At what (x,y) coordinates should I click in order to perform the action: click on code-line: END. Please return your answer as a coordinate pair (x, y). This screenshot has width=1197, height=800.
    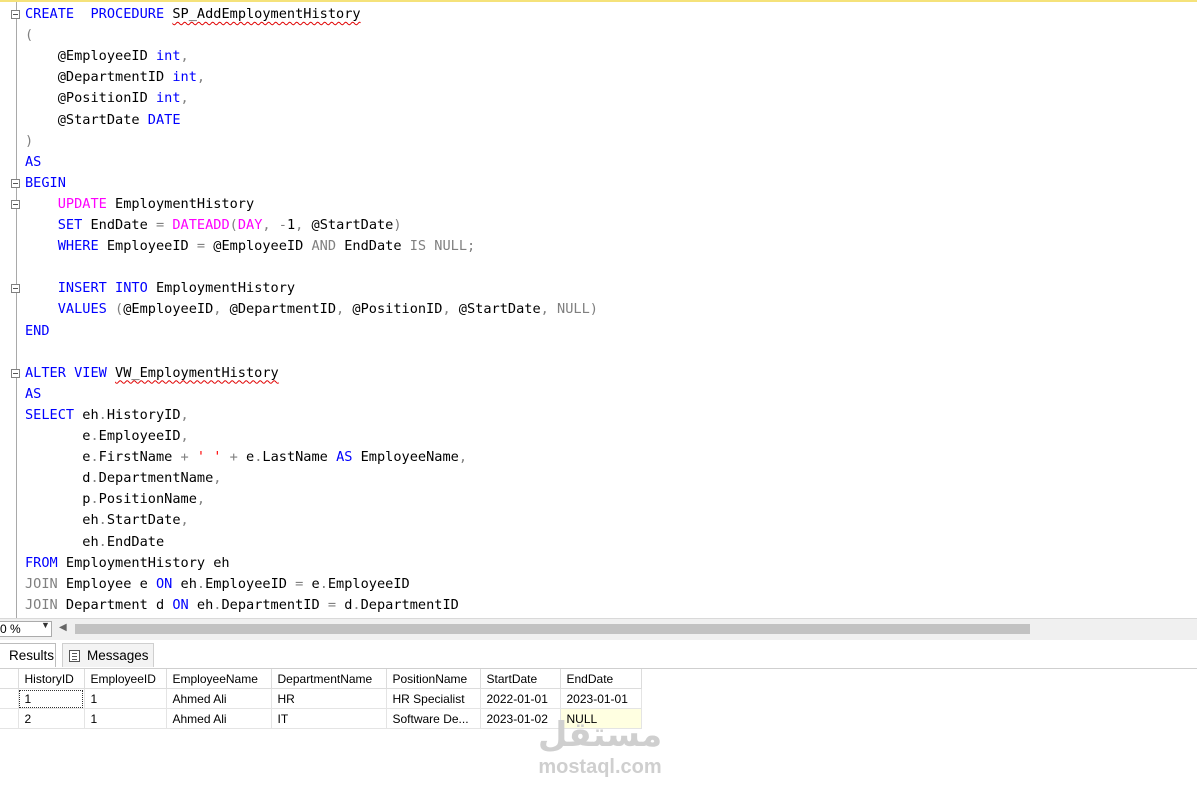
    Looking at the image, I should click on (37, 331).